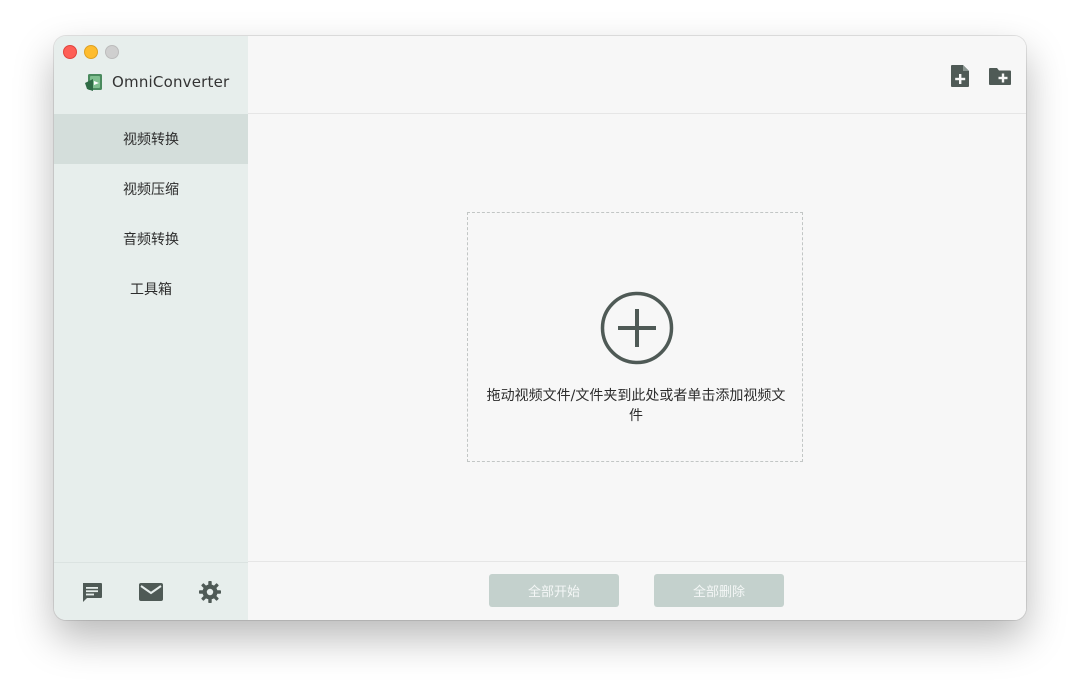 The height and width of the screenshot is (692, 1080). What do you see at coordinates (94, 82) in the screenshot?
I see `app-logo-icon` at bounding box center [94, 82].